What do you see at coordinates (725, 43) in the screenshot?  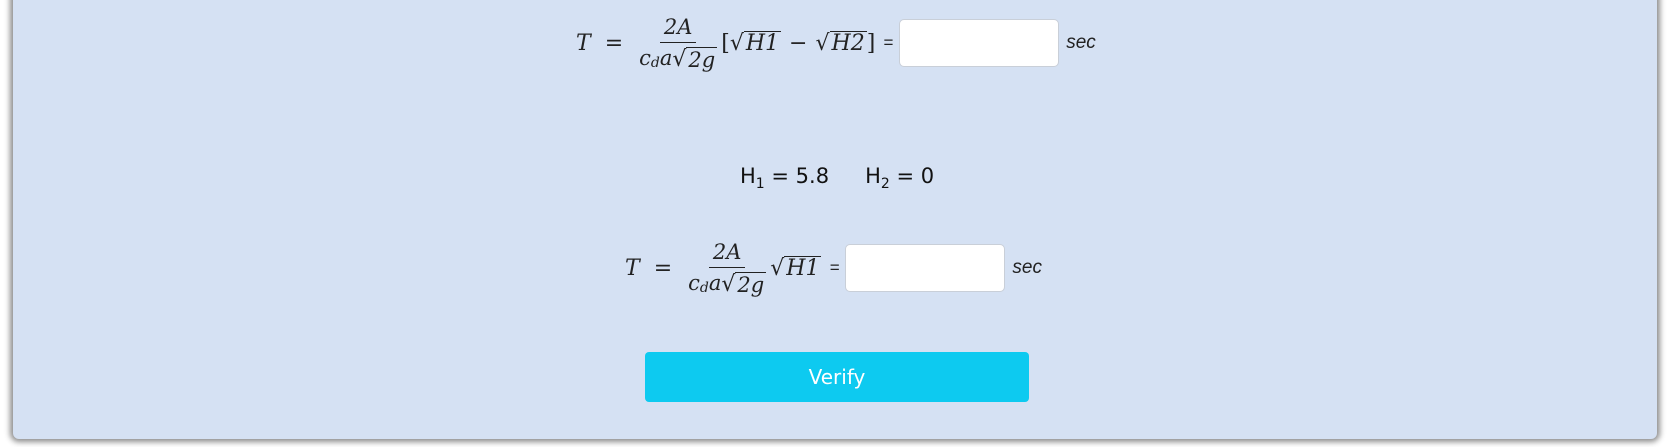 I see `formula1-open-bracket: [` at bounding box center [725, 43].